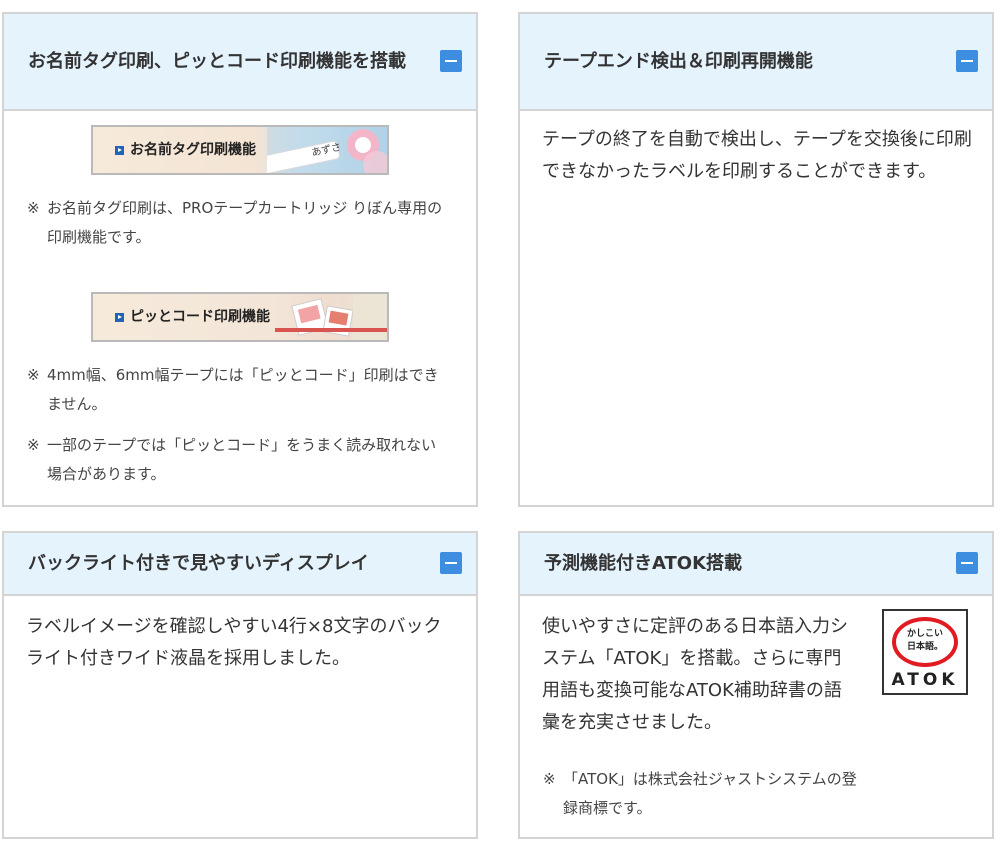 This screenshot has height=852, width=1000. What do you see at coordinates (331, 317) in the screenshot?
I see `pitto-code-image` at bounding box center [331, 317].